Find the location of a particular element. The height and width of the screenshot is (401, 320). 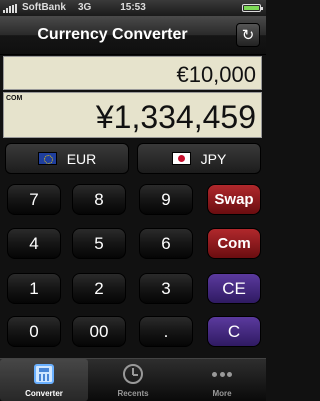

tab-more: More is located at coordinates (222, 380).